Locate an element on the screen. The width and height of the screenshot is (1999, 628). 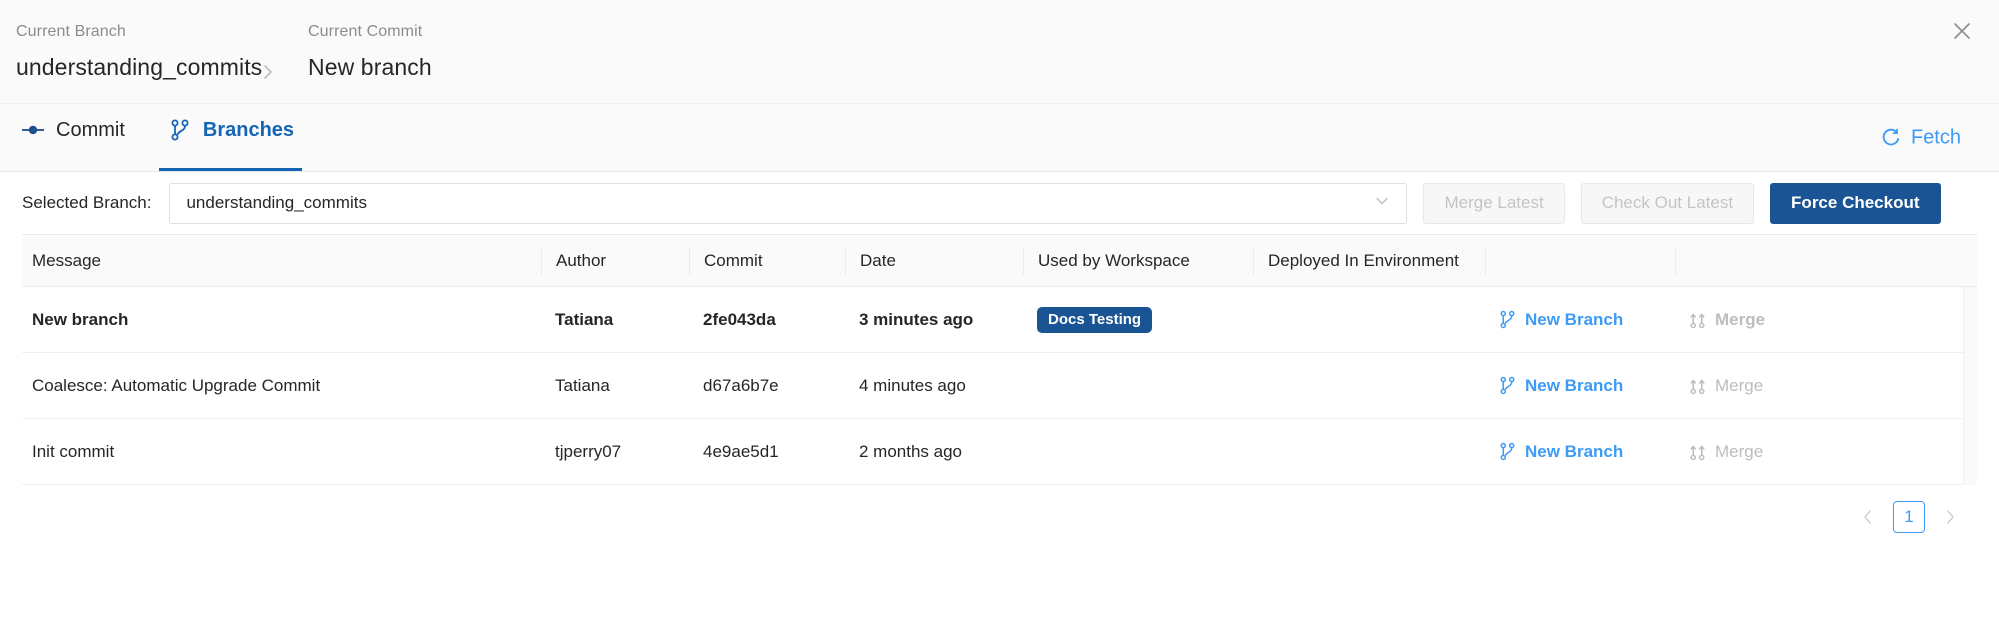
tab-branches-label: Branches is located at coordinates (248, 129).